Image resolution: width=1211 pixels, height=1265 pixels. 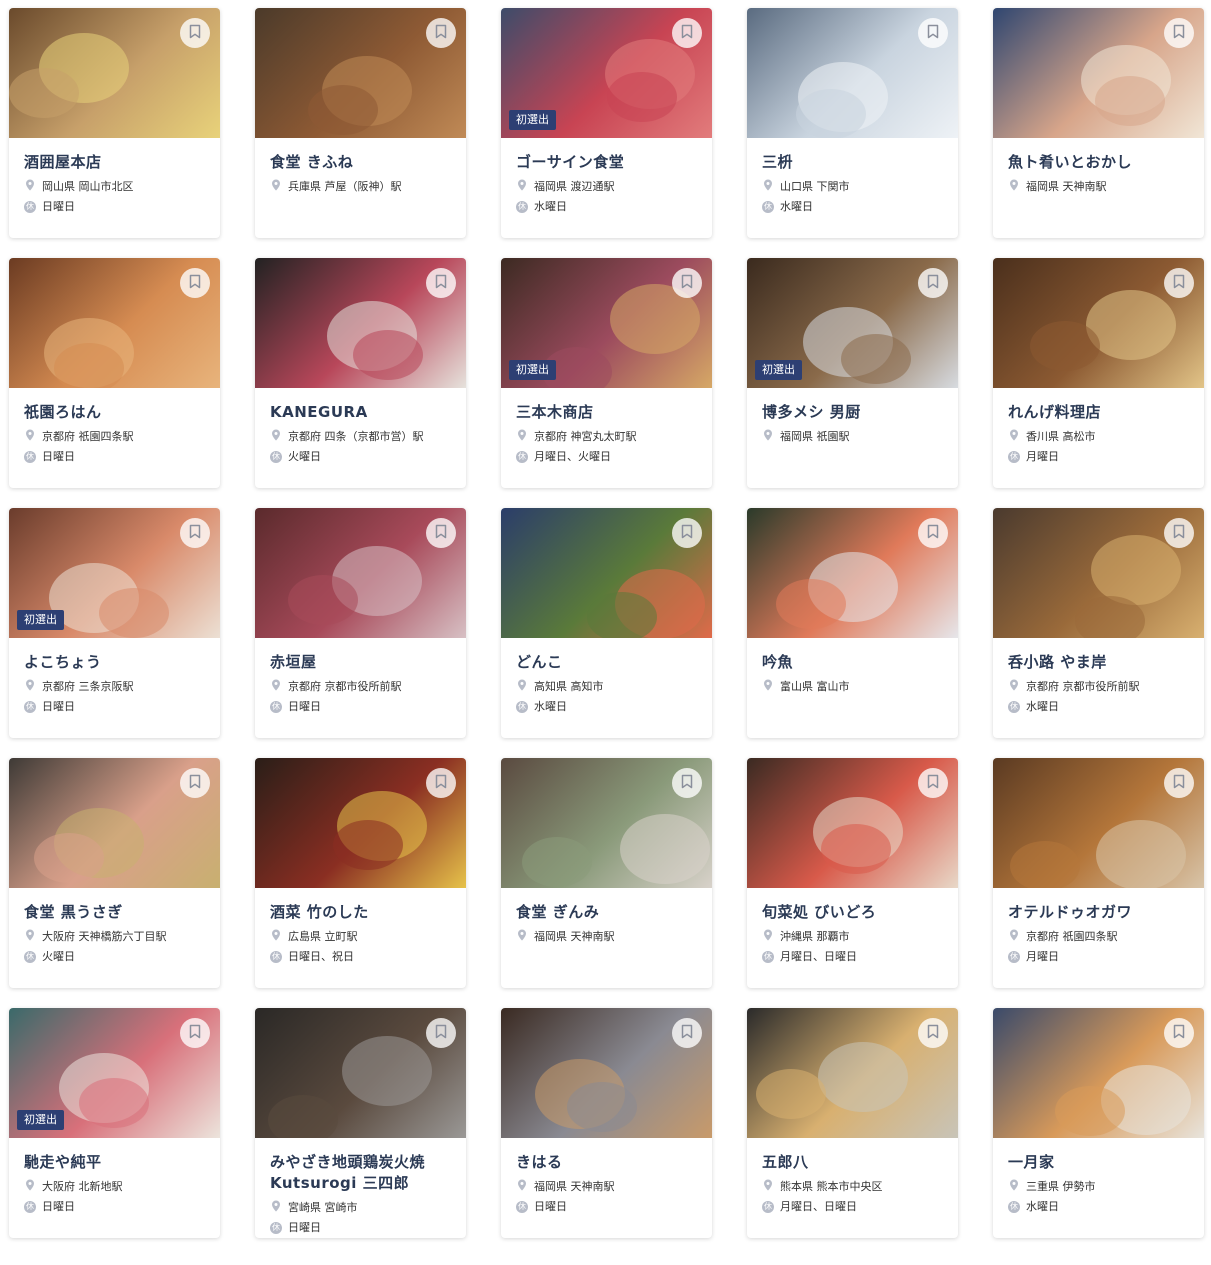 I want to click on restaurant-name: 食堂 きふね, so click(x=360, y=162).